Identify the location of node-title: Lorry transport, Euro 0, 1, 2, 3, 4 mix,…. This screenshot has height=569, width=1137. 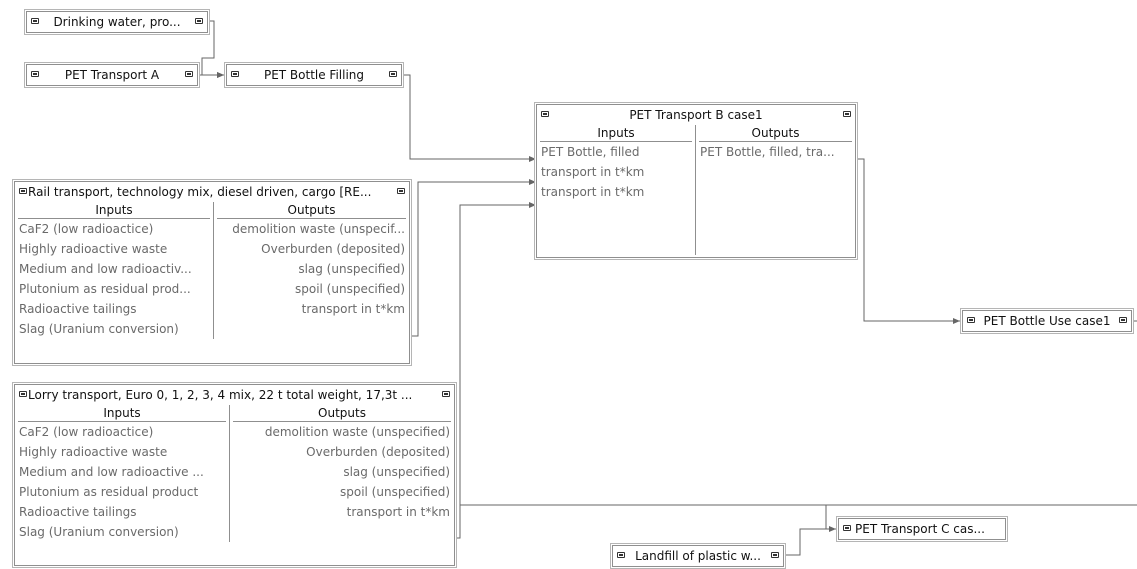
(220, 395).